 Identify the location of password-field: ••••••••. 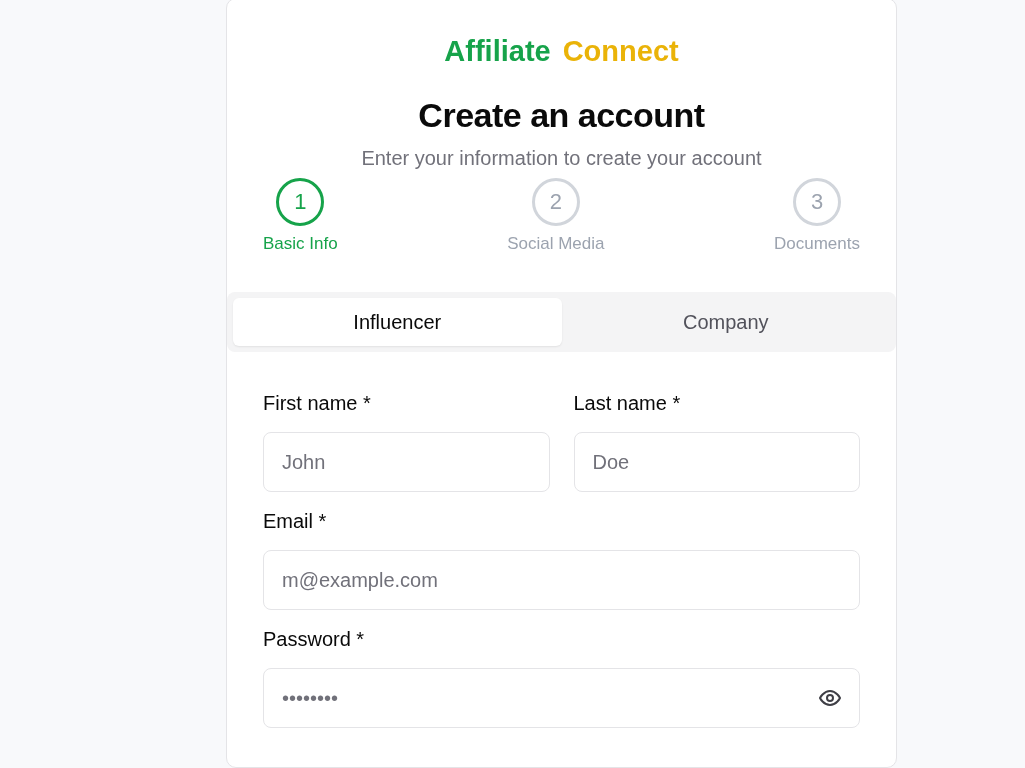
(561, 698).